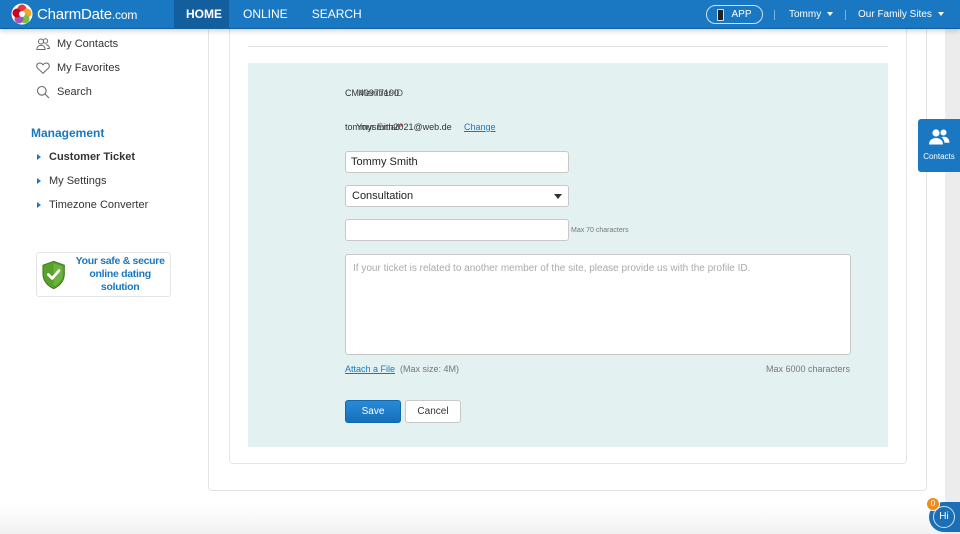 Image resolution: width=960 pixels, height=534 pixels. What do you see at coordinates (120, 261) in the screenshot?
I see `badge-line-1: Your safe & secure` at bounding box center [120, 261].